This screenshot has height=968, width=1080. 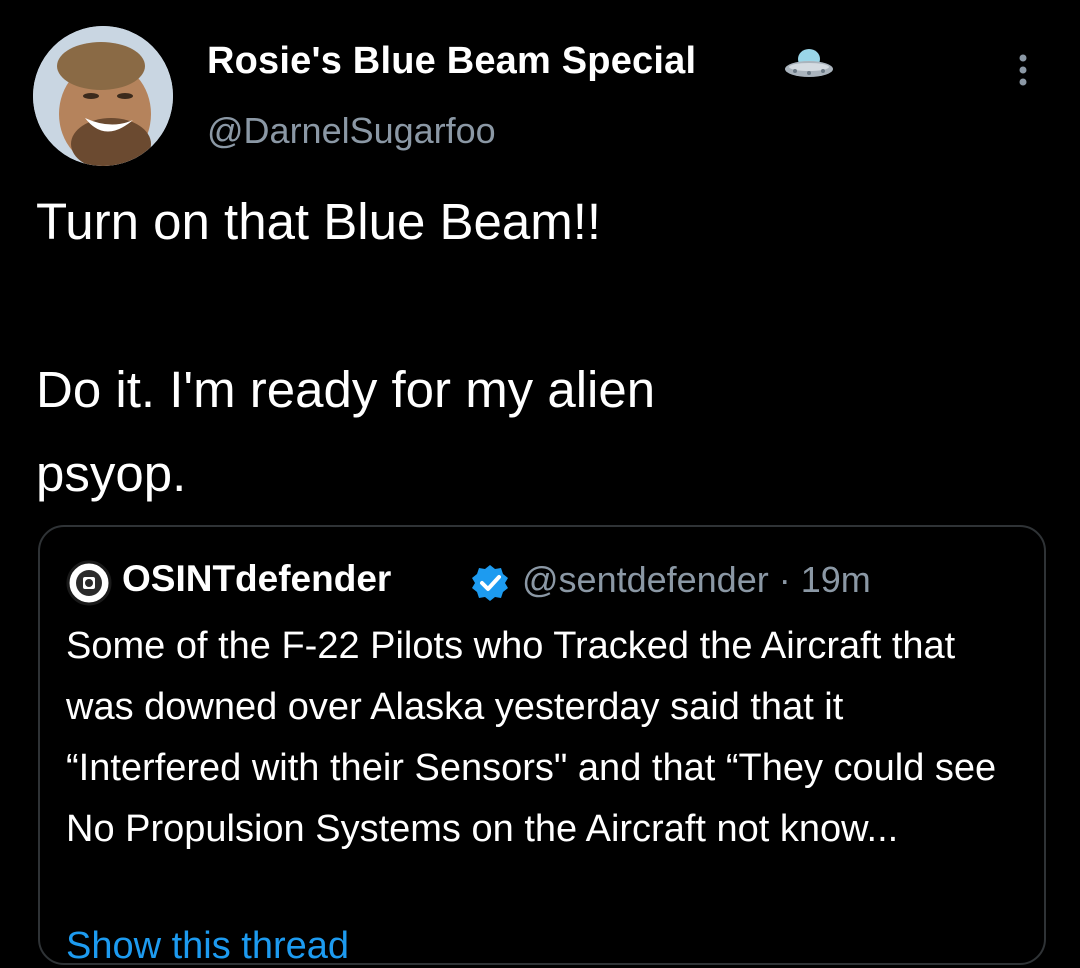 I want to click on quote-handle-and-time: @sentdefender · 19m, so click(x=696, y=579).